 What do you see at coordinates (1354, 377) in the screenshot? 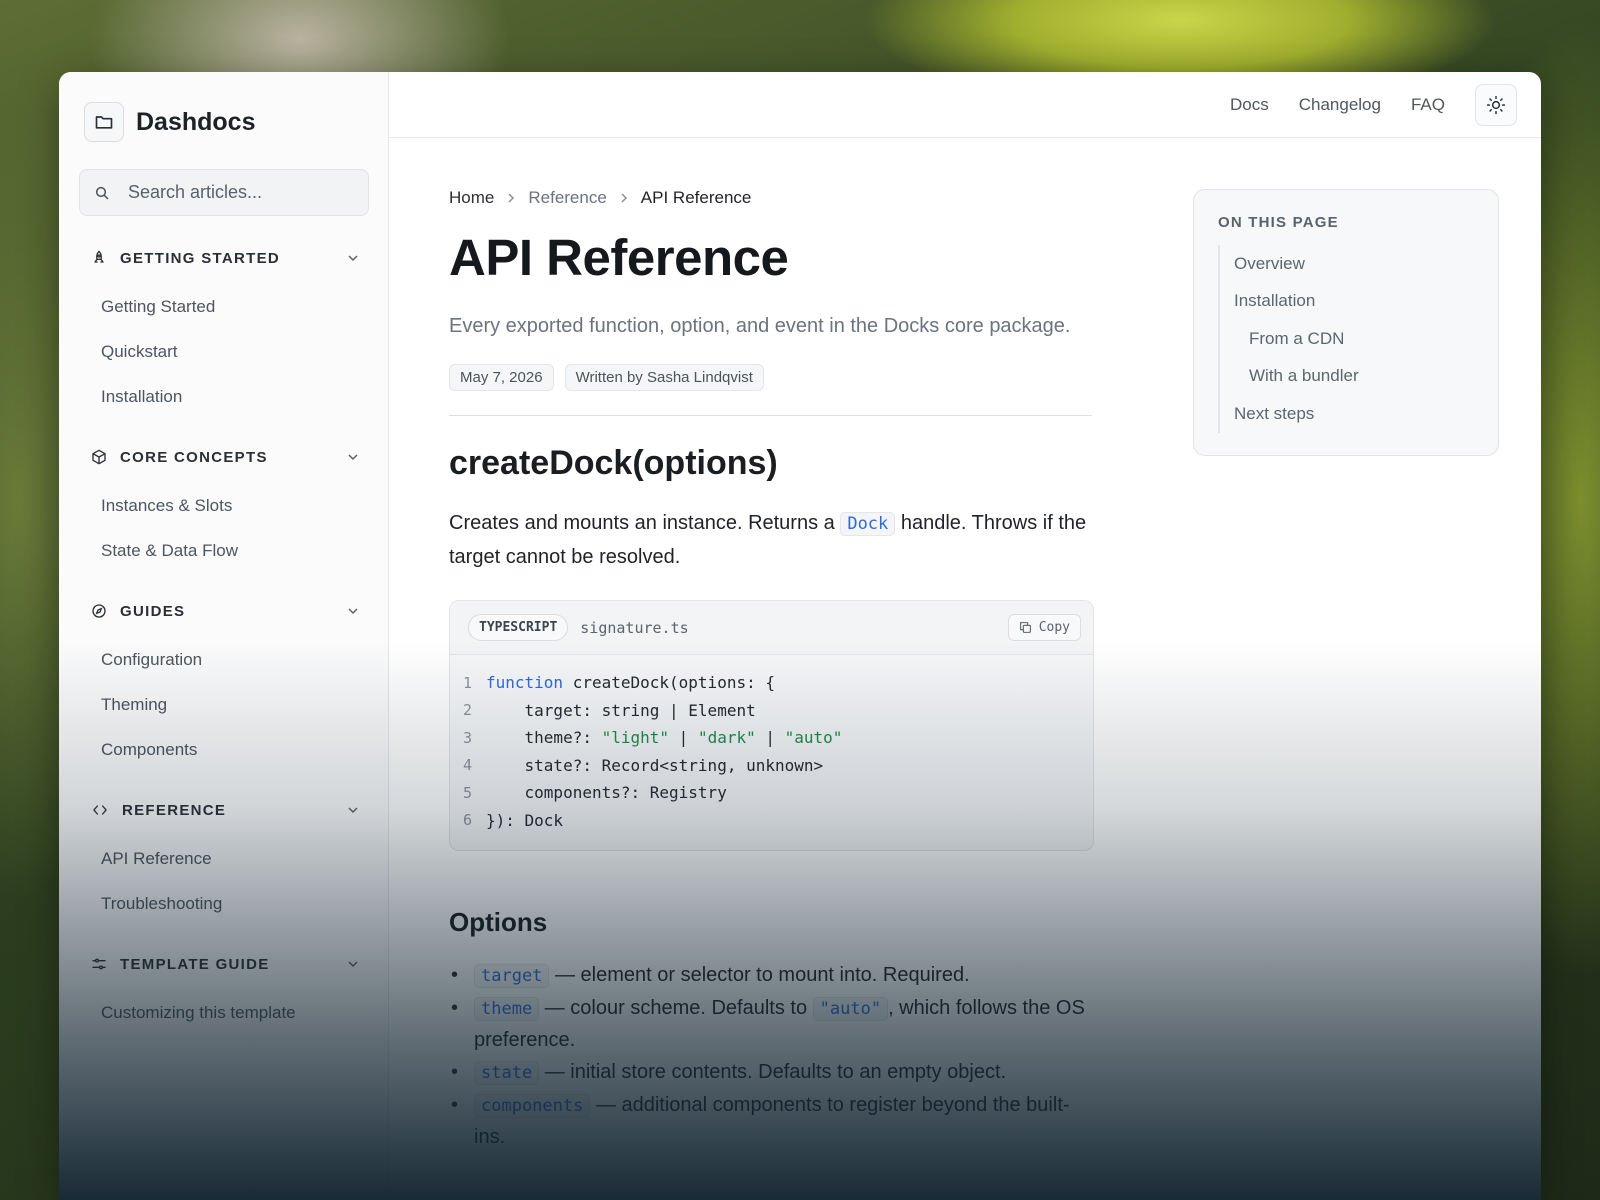
I see `toc-item: With a bundler` at bounding box center [1354, 377].